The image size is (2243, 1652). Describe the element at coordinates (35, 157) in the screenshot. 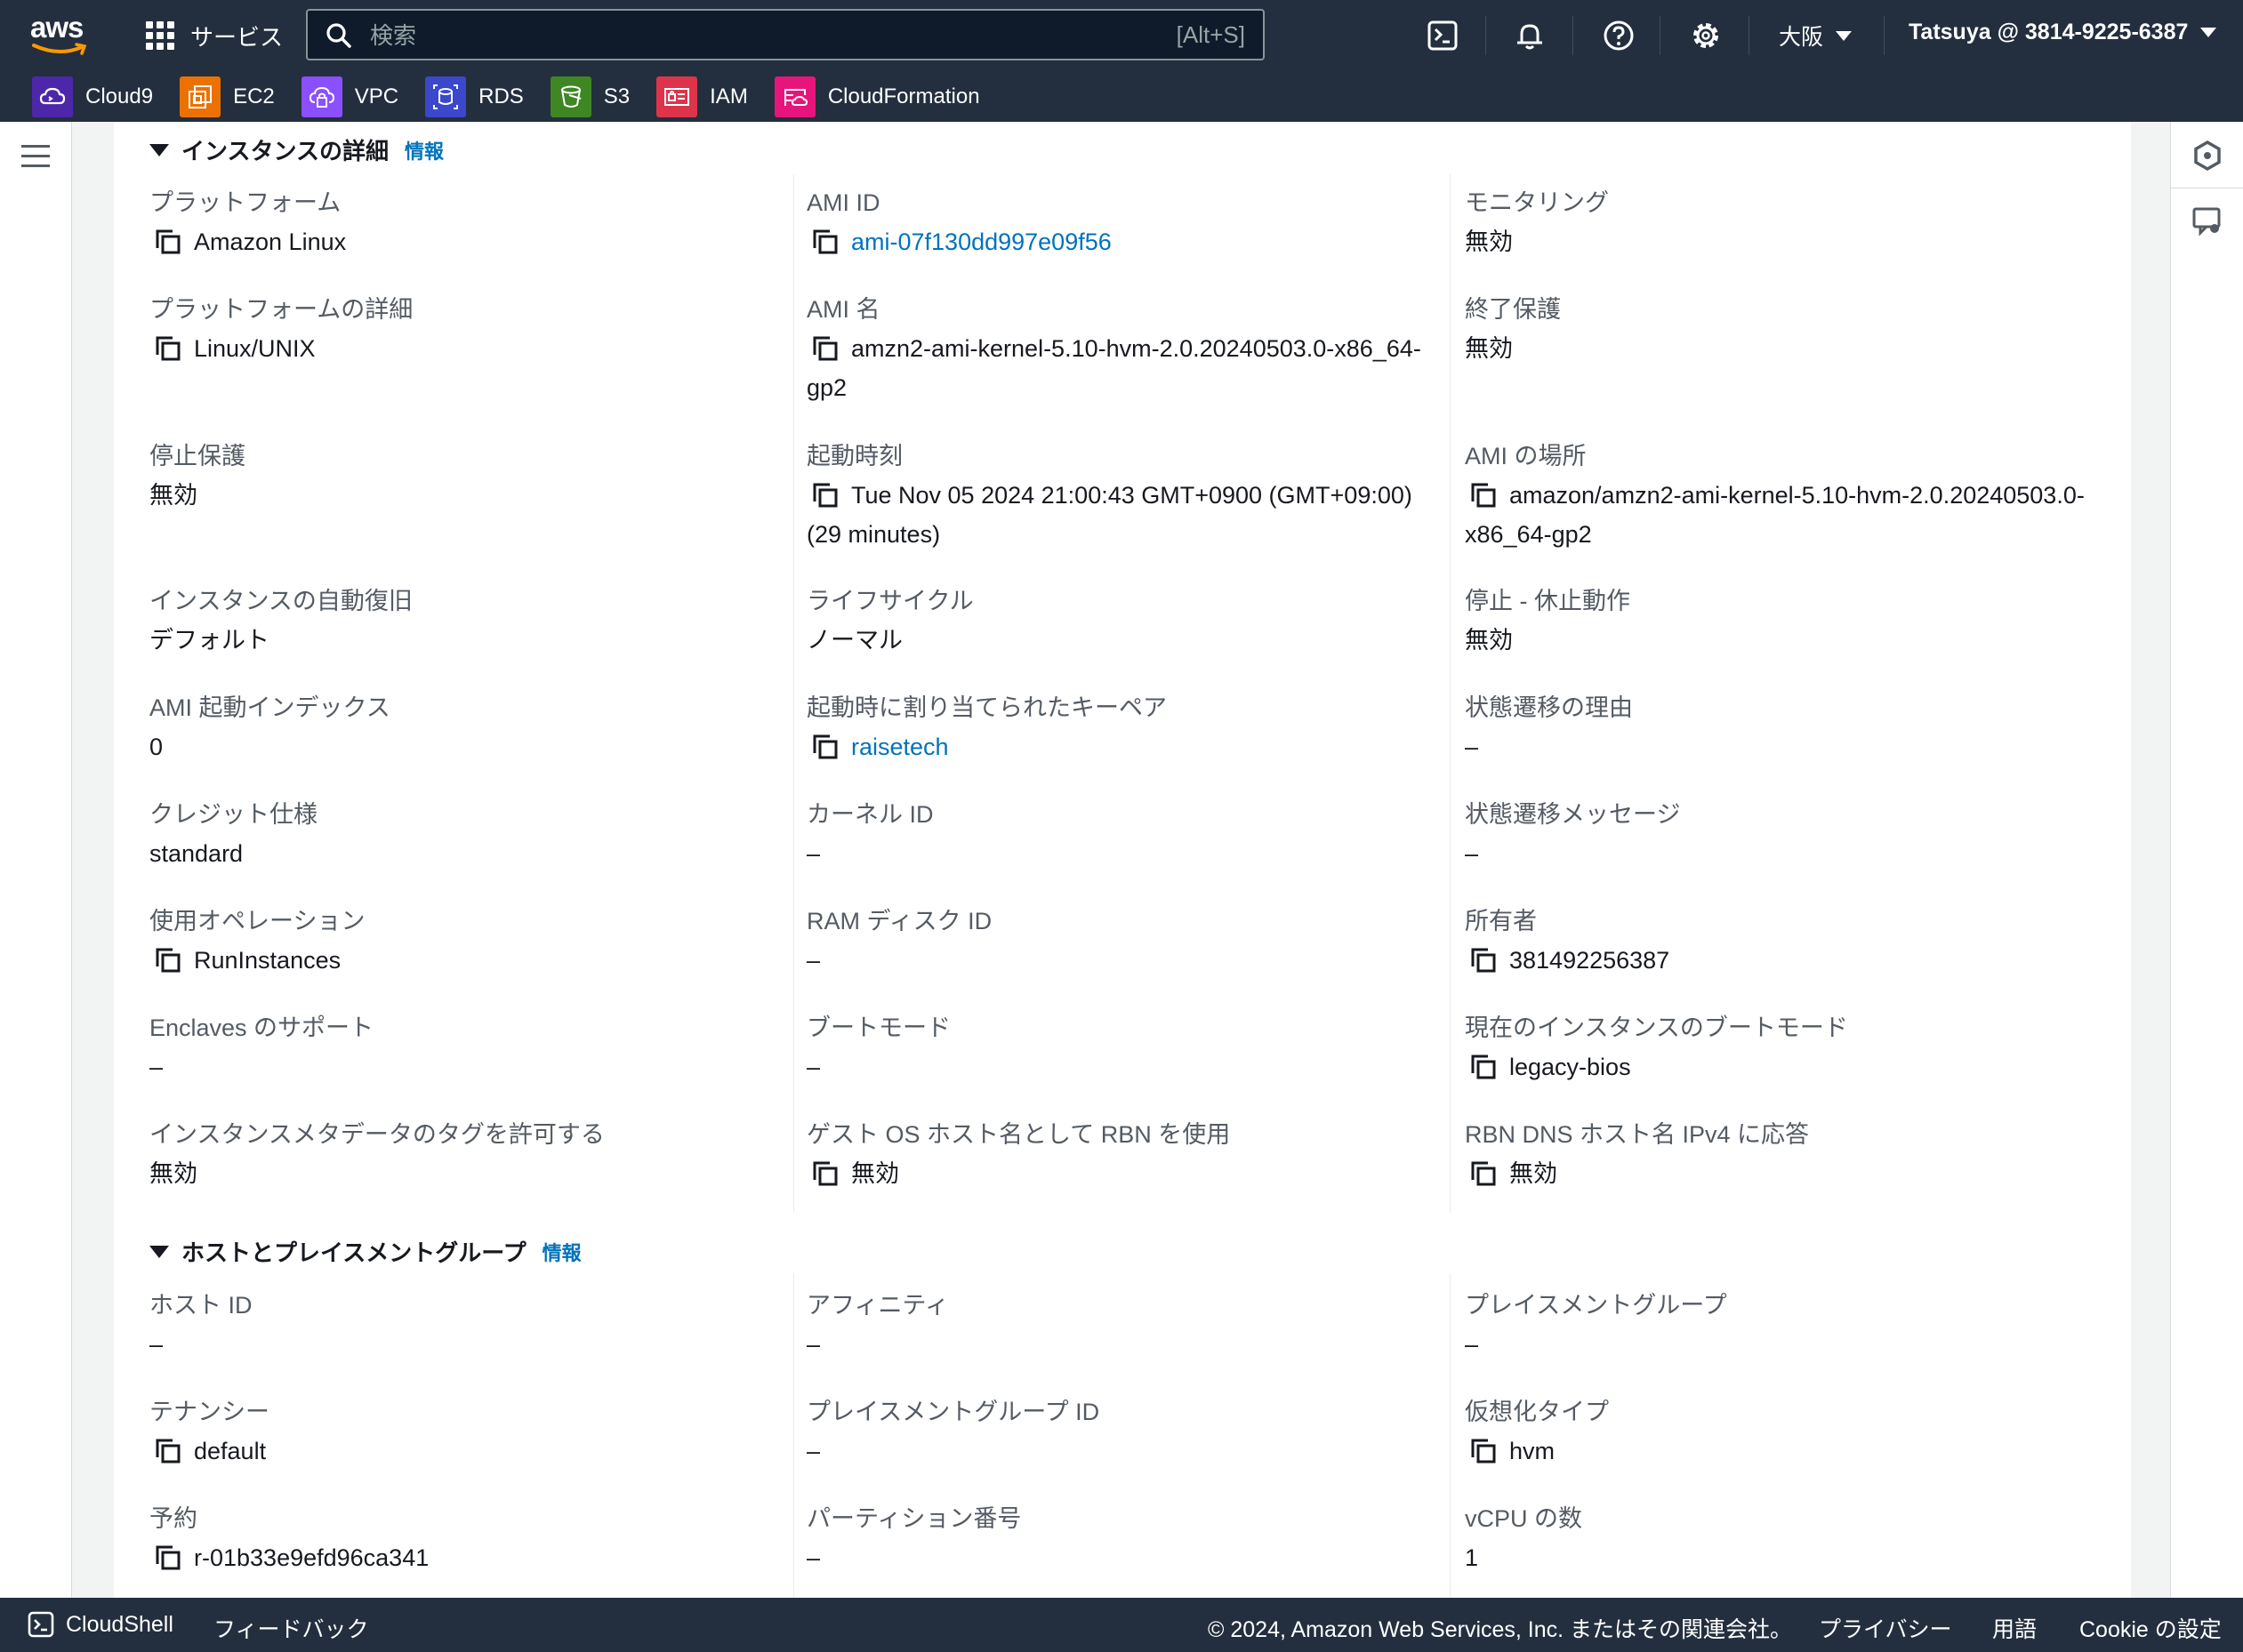

I see `hamburger-menu-icon` at that location.